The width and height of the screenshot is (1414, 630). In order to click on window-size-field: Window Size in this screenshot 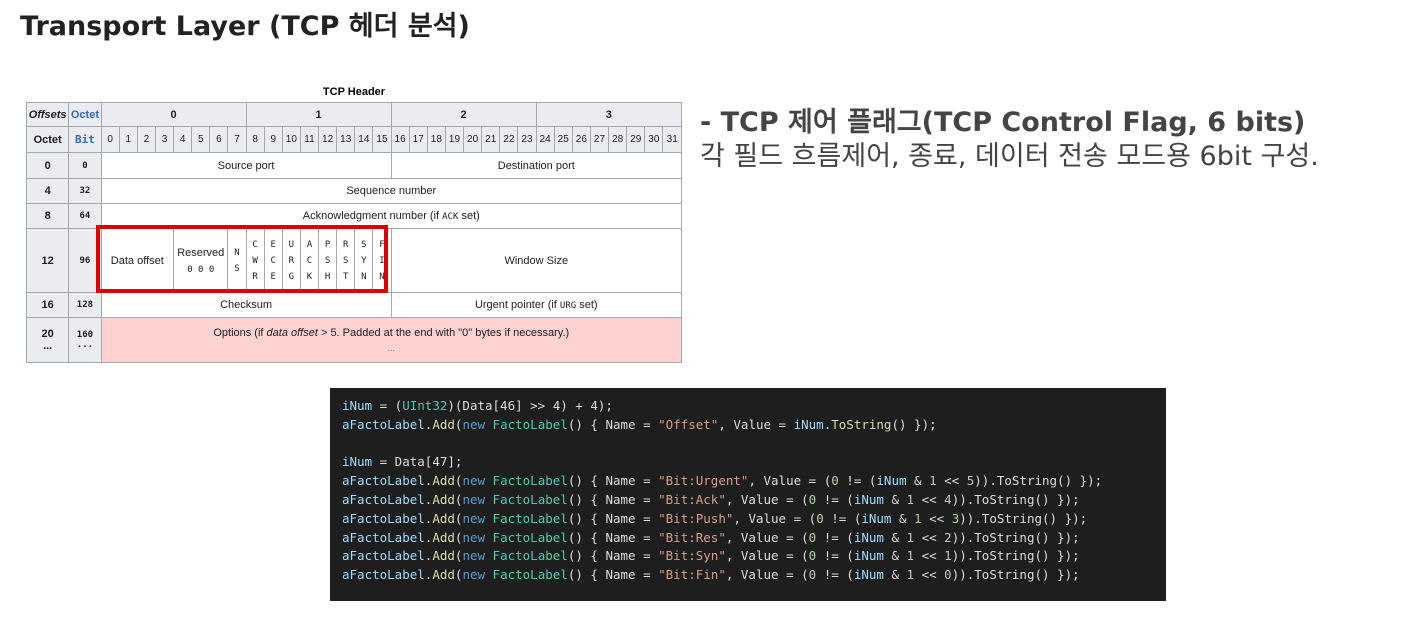, I will do `click(536, 260)`.